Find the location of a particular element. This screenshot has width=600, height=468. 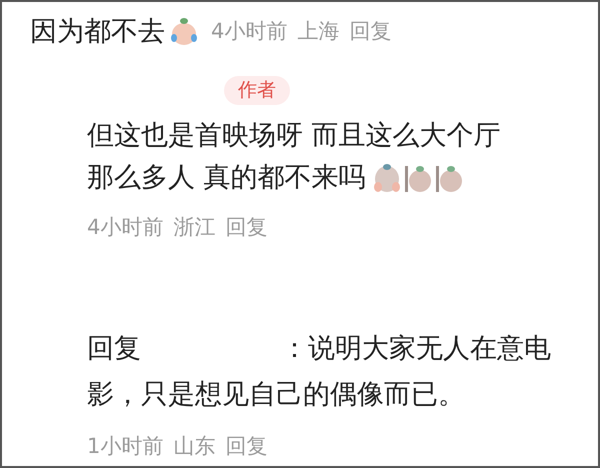

comment-location: 浙江 is located at coordinates (194, 227).